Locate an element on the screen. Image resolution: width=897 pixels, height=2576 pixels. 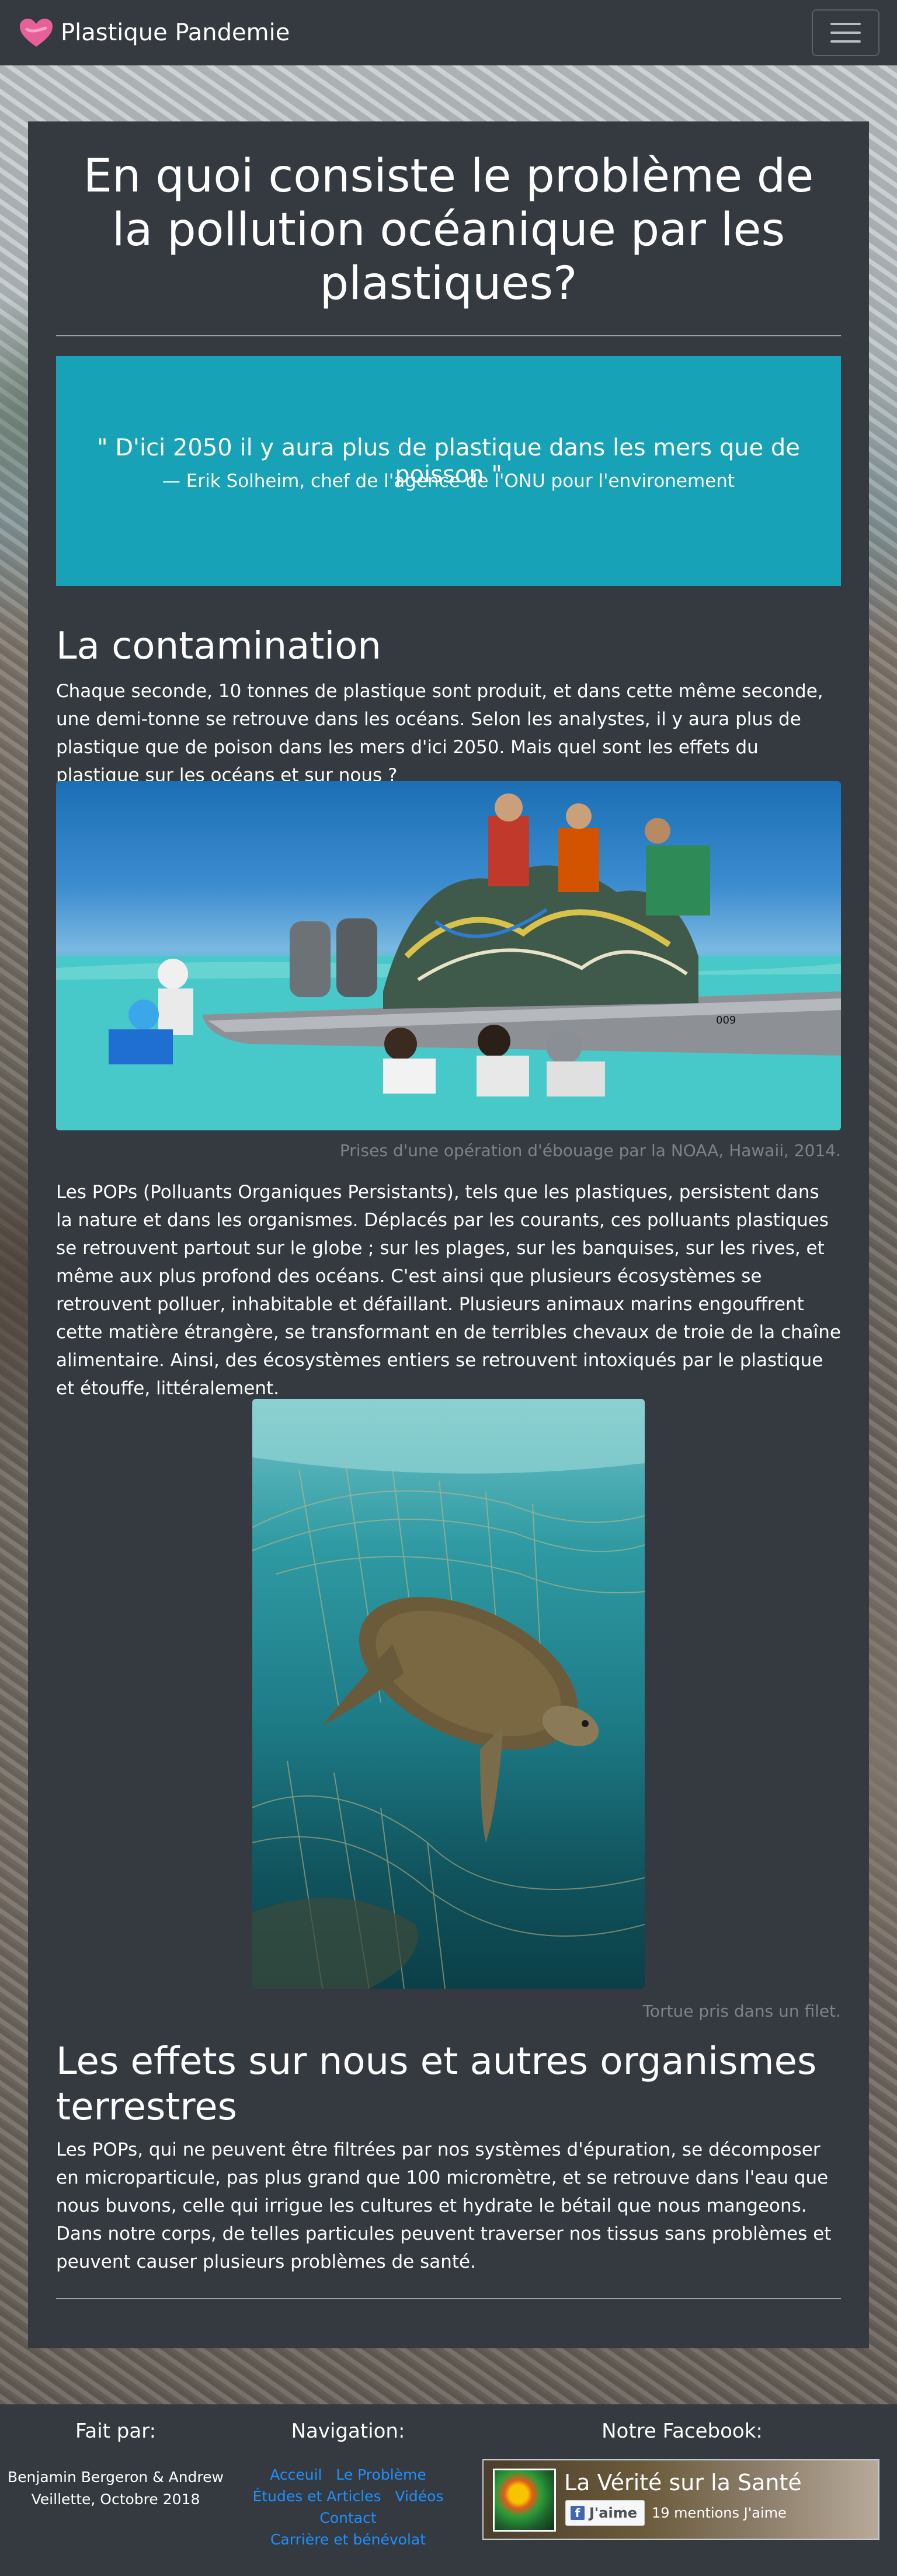
photo-caption-turtle: Tortue pris dans un filet. is located at coordinates (741, 2011).